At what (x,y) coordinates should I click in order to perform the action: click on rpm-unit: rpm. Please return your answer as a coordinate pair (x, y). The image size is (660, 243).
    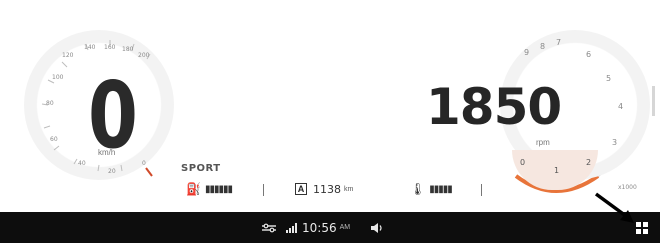
    Looking at the image, I should click on (543, 142).